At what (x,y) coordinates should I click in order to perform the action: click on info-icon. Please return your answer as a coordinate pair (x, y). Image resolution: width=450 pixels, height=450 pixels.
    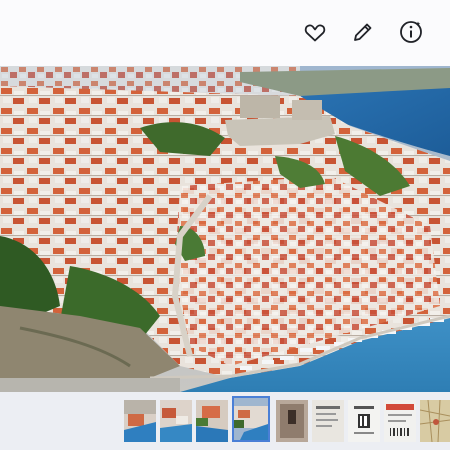
    Looking at the image, I should click on (411, 32).